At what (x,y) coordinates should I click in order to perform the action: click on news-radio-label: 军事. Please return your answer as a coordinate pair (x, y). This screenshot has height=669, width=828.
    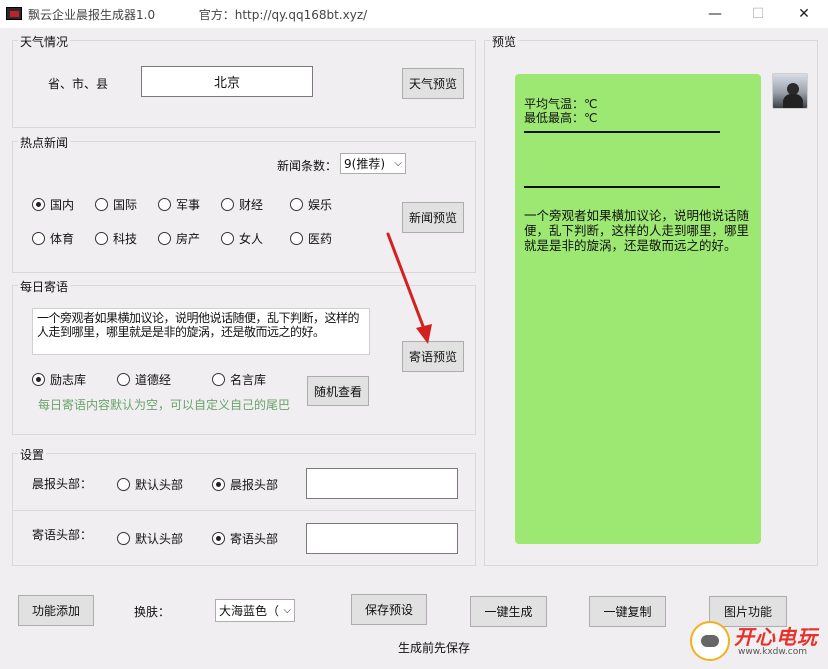
    Looking at the image, I should click on (188, 205).